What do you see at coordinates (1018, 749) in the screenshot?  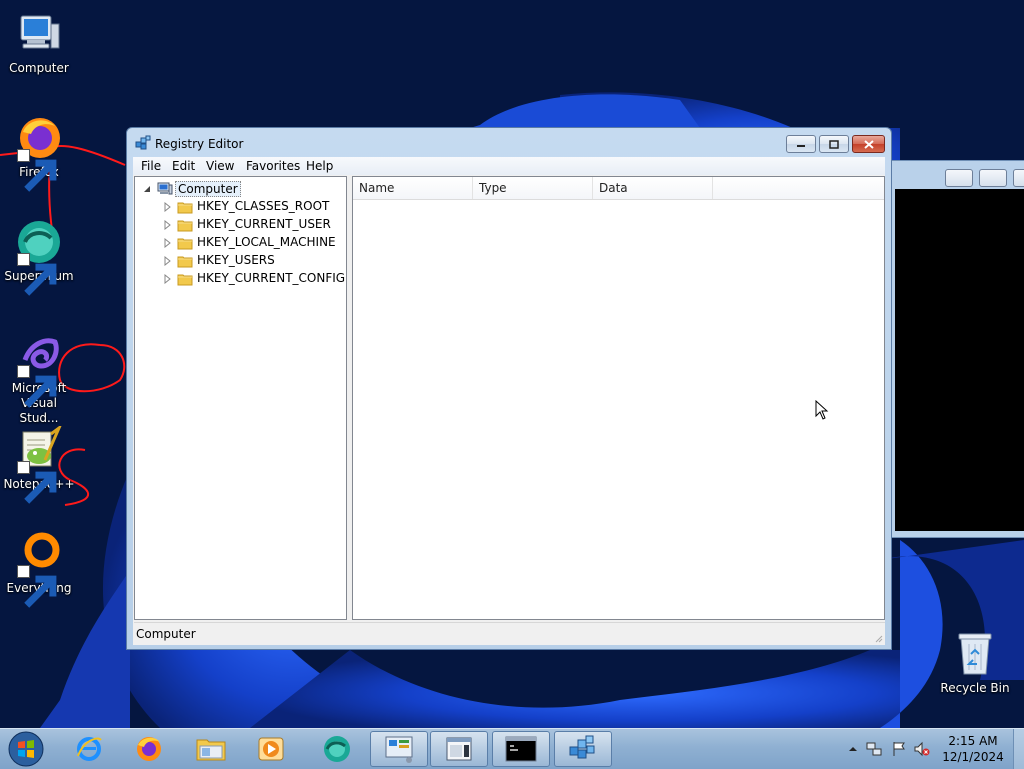 I see `show-desktop-button` at bounding box center [1018, 749].